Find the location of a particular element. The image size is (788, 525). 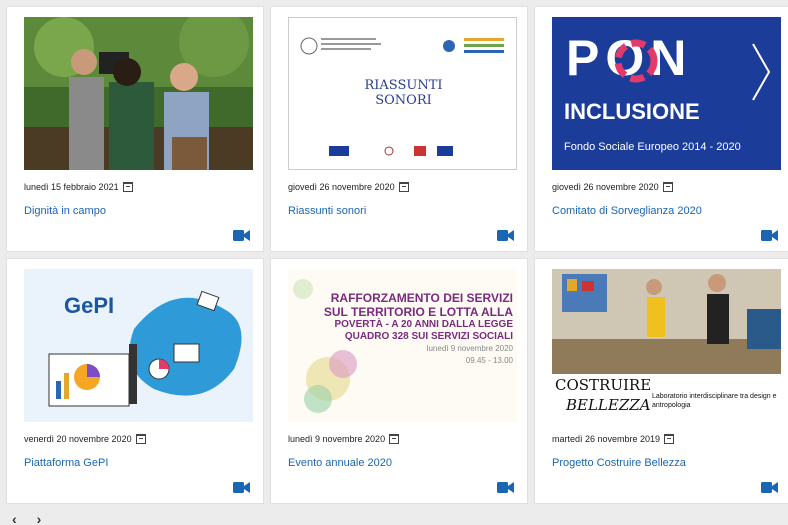

card-date: venerdì 20 novembre 2020 is located at coordinates (85, 439).